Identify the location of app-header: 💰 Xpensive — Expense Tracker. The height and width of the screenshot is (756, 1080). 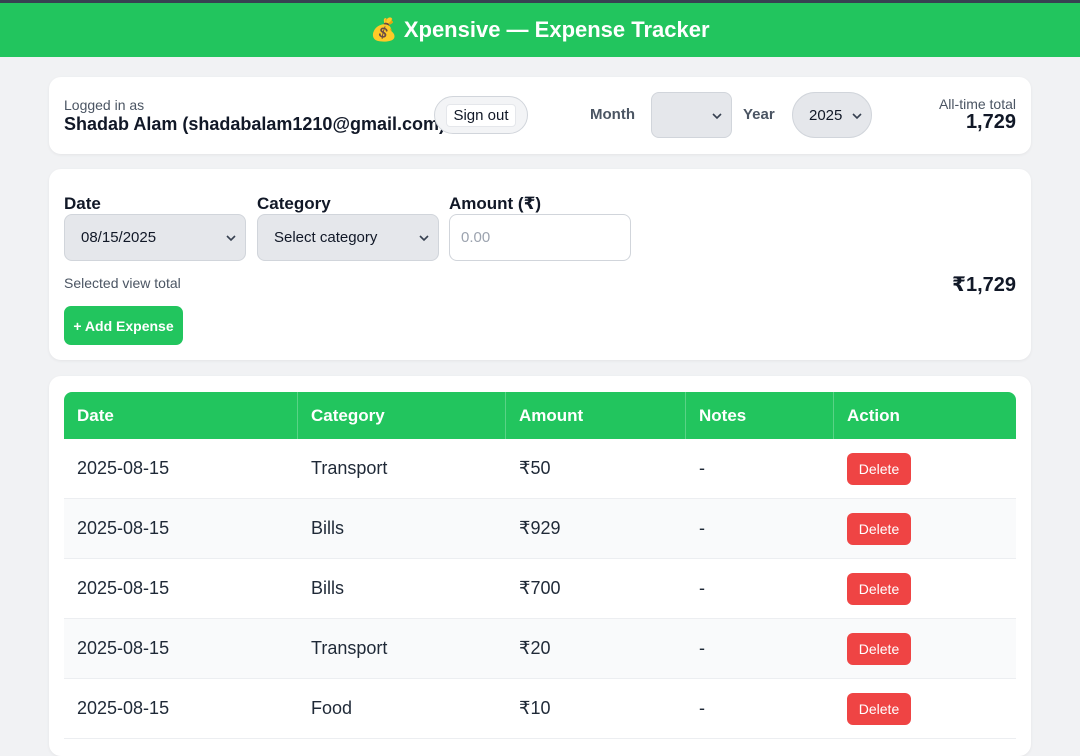
(540, 30).